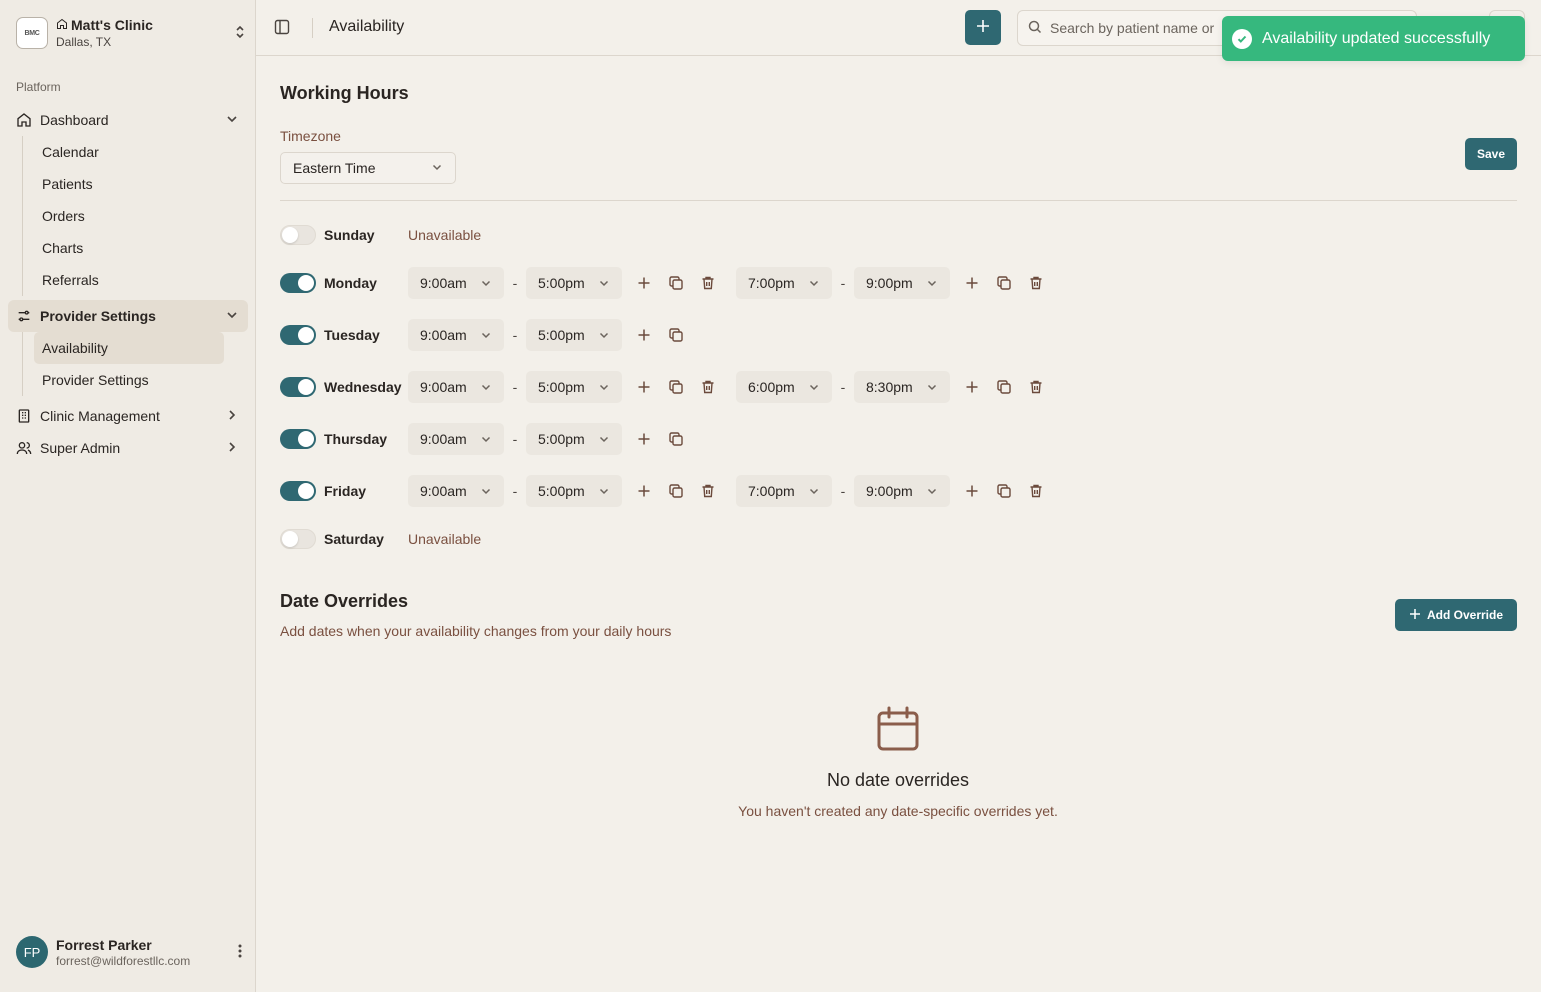 This screenshot has height=992, width=1541. What do you see at coordinates (129, 348) in the screenshot?
I see `sidebar-item-availability: Availability` at bounding box center [129, 348].